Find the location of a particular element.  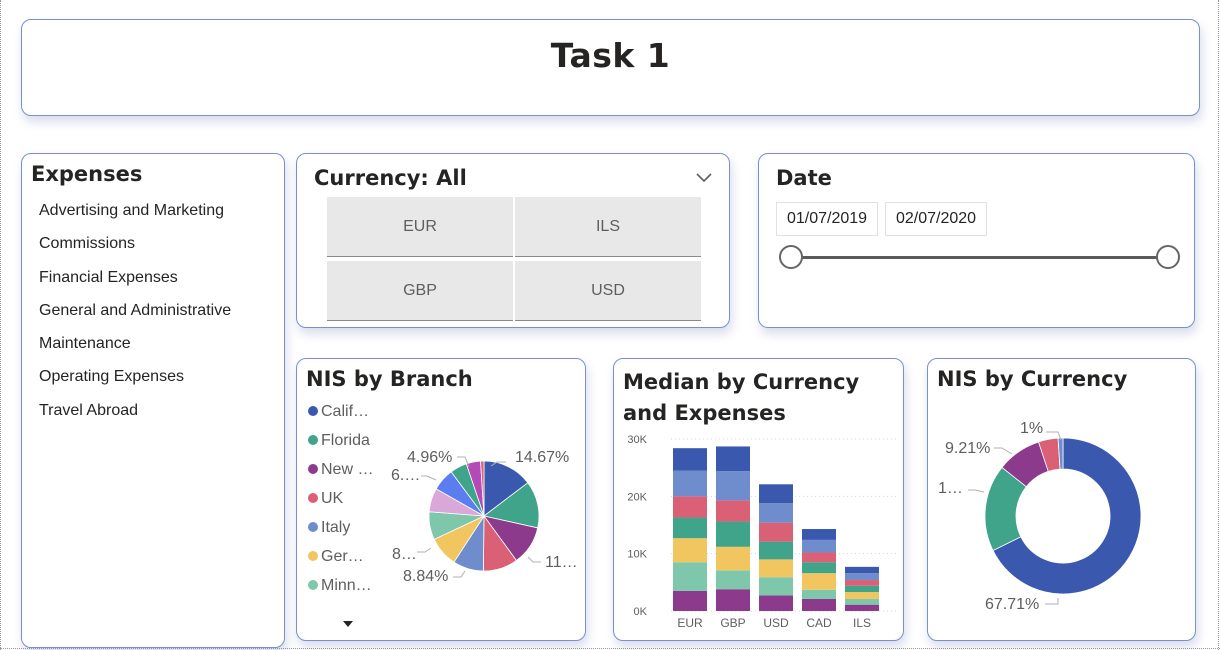

date-slicer: Date 01/07/2019 02/07/2020 is located at coordinates (976, 240).